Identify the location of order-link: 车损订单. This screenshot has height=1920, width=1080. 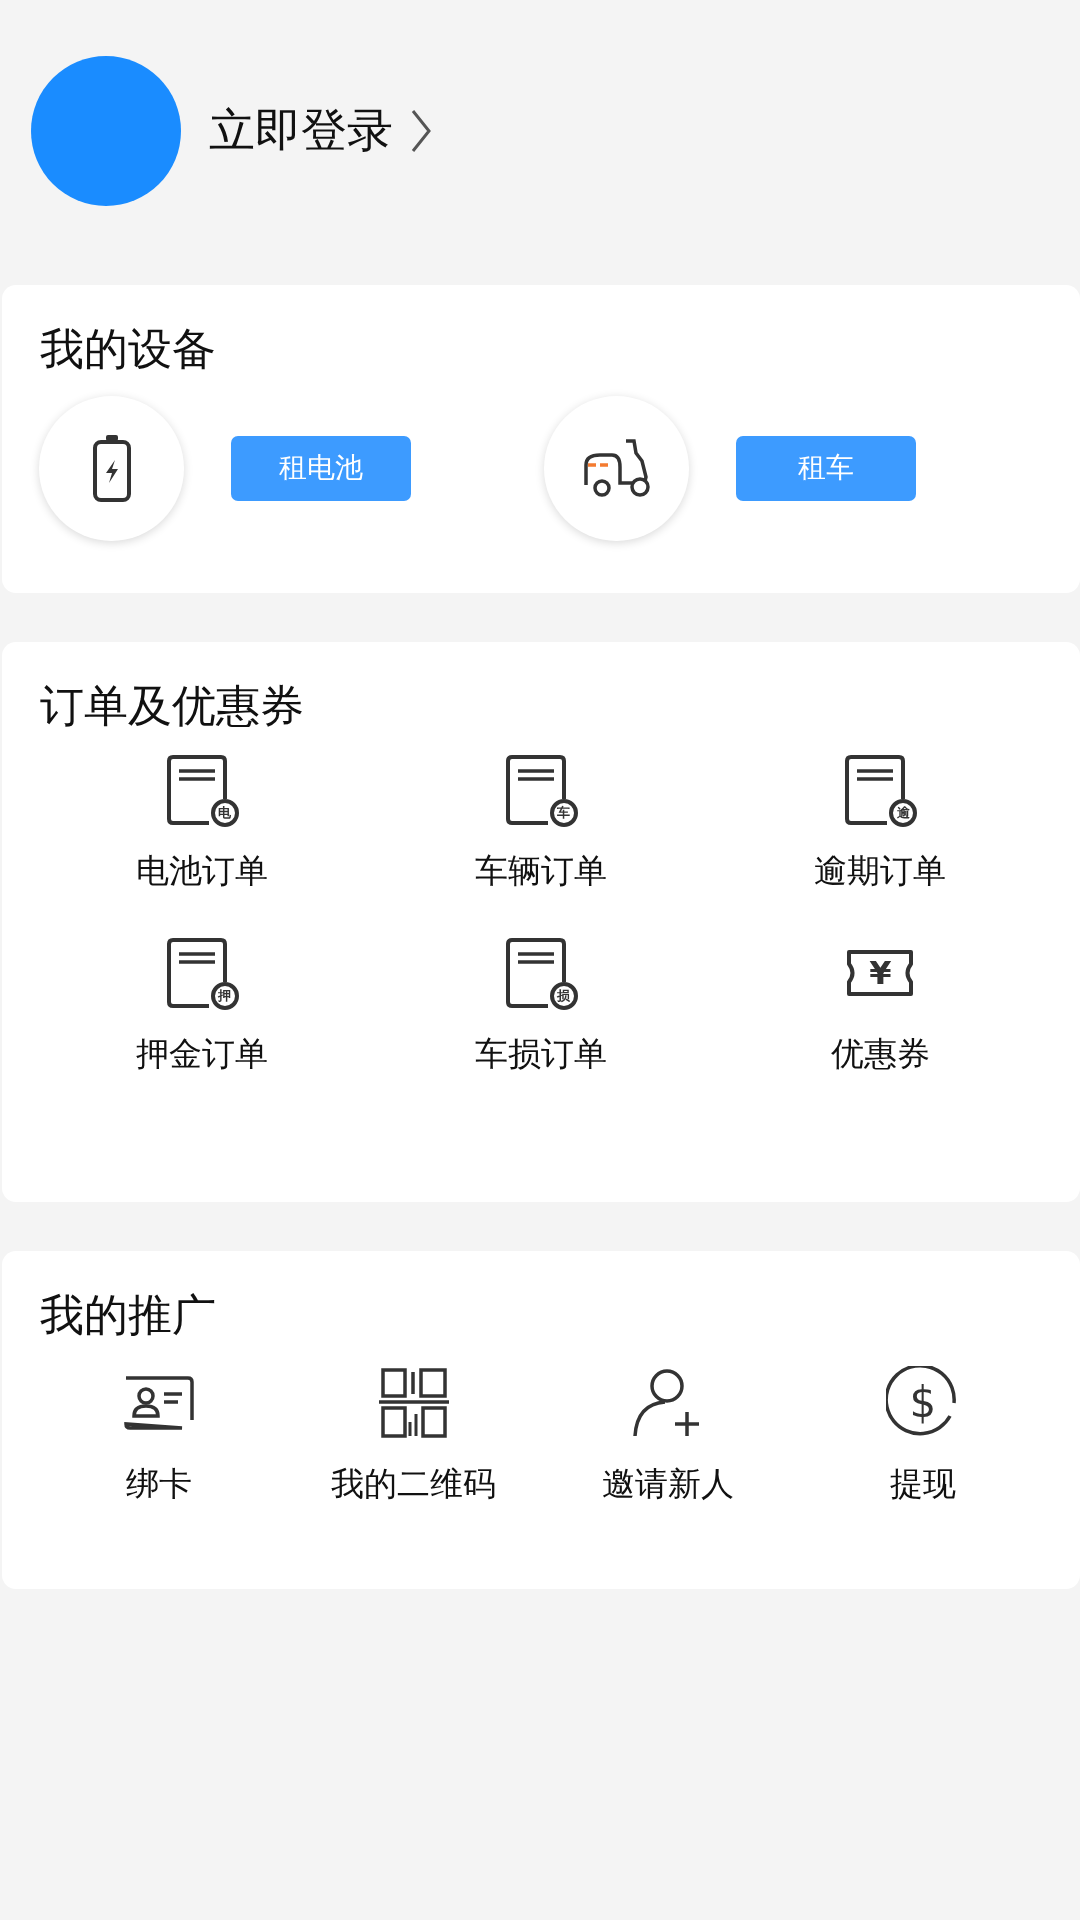
(541, 1054).